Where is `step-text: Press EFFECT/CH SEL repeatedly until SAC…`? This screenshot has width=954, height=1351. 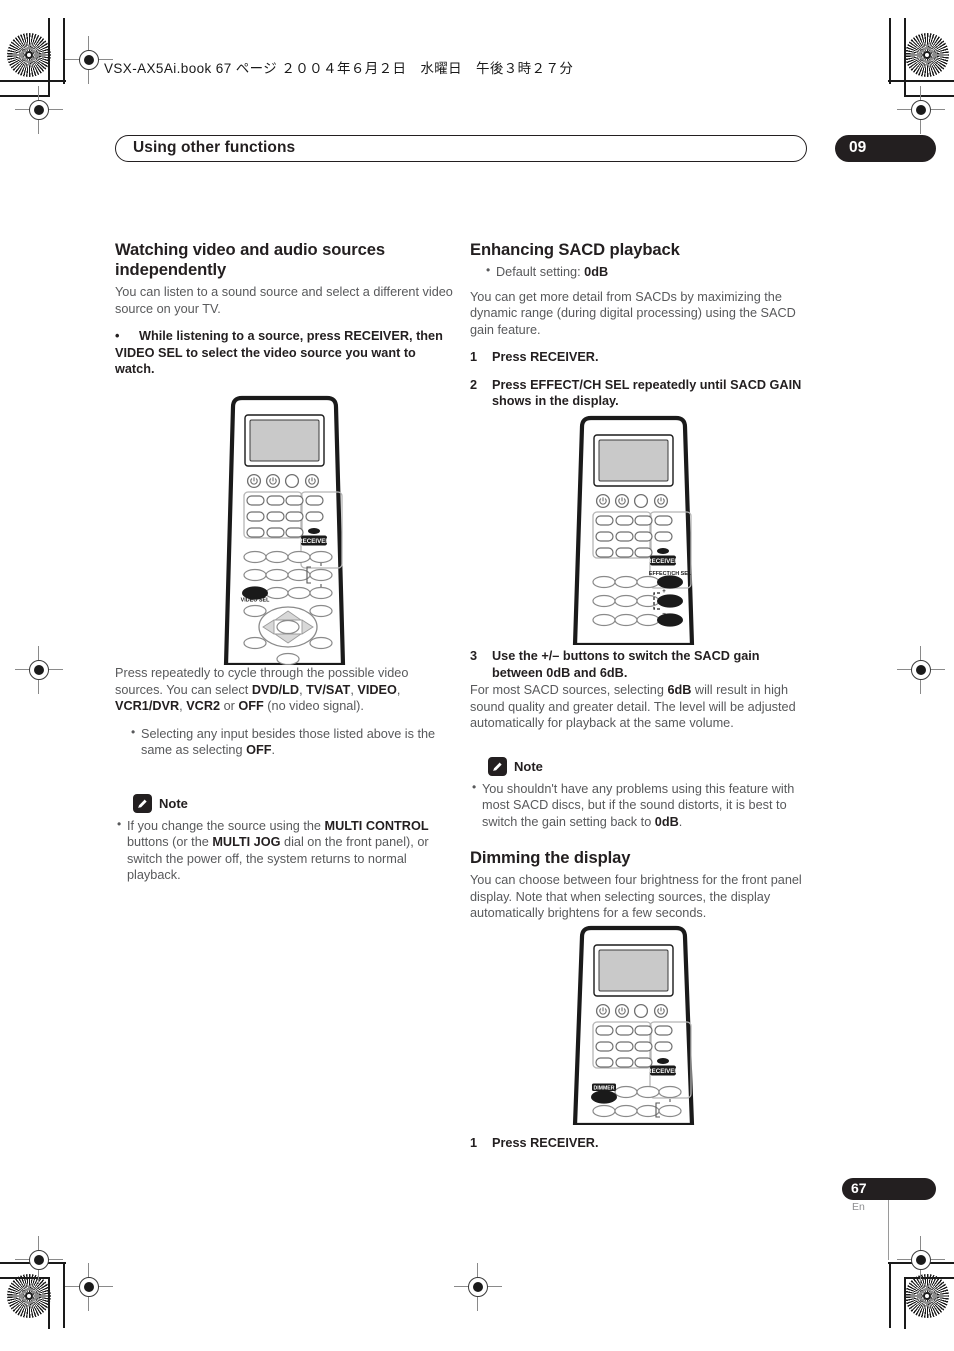
step-text: Press EFFECT/CH SEL repeatedly until SAC… is located at coordinates (647, 393).